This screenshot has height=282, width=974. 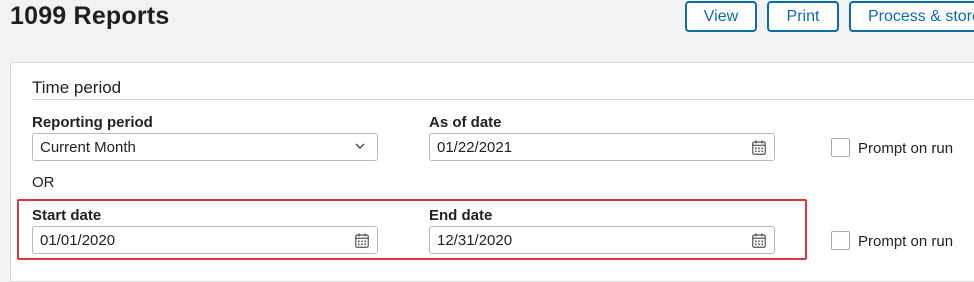 What do you see at coordinates (77, 87) in the screenshot?
I see `section-title-time-period: Time period` at bounding box center [77, 87].